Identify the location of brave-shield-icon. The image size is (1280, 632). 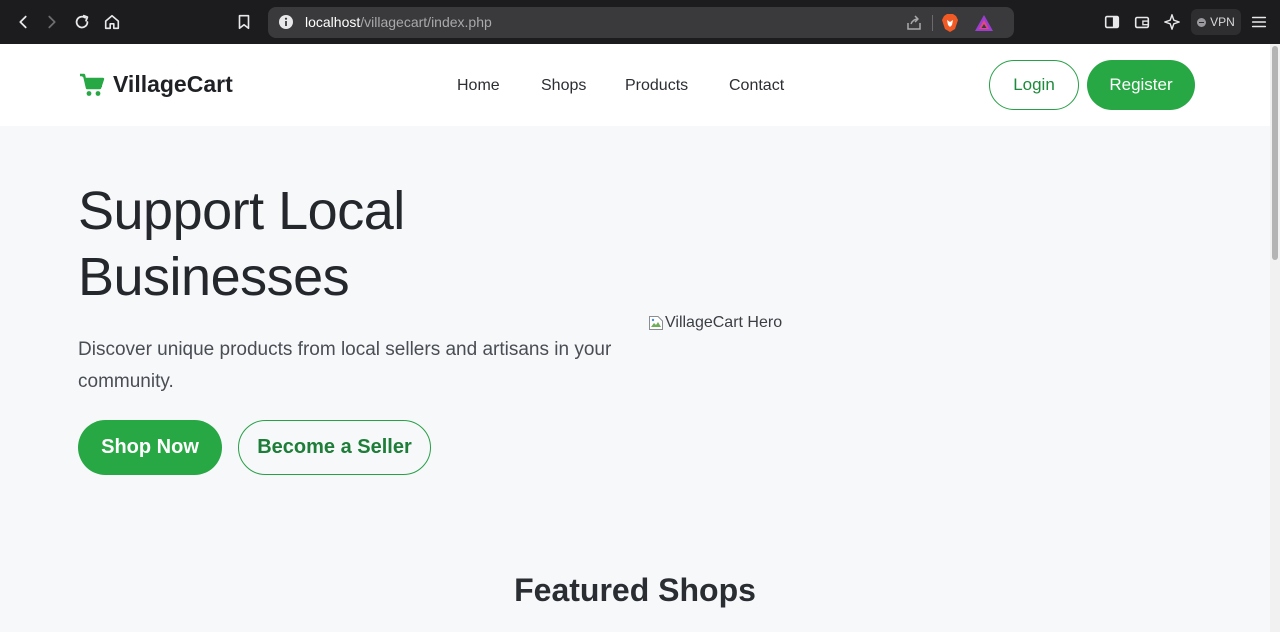
(950, 23).